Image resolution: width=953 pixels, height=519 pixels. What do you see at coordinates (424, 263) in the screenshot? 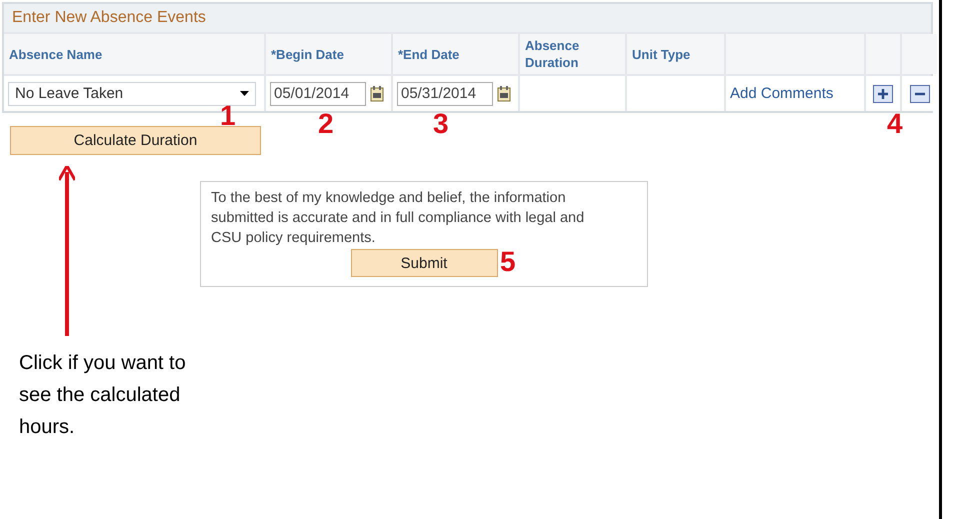
I see `submit-button: Submit` at bounding box center [424, 263].